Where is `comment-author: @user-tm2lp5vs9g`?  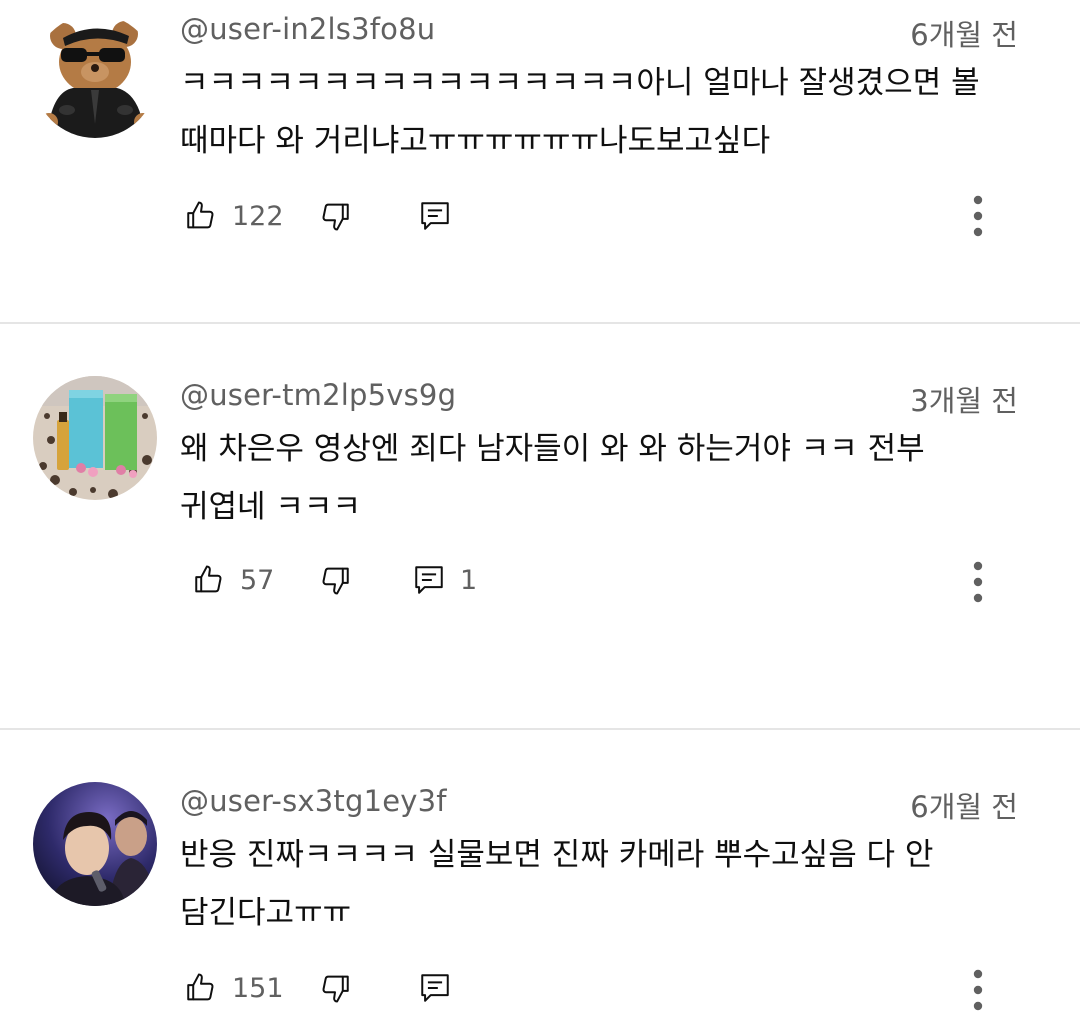
comment-author: @user-tm2lp5vs9g is located at coordinates (318, 395).